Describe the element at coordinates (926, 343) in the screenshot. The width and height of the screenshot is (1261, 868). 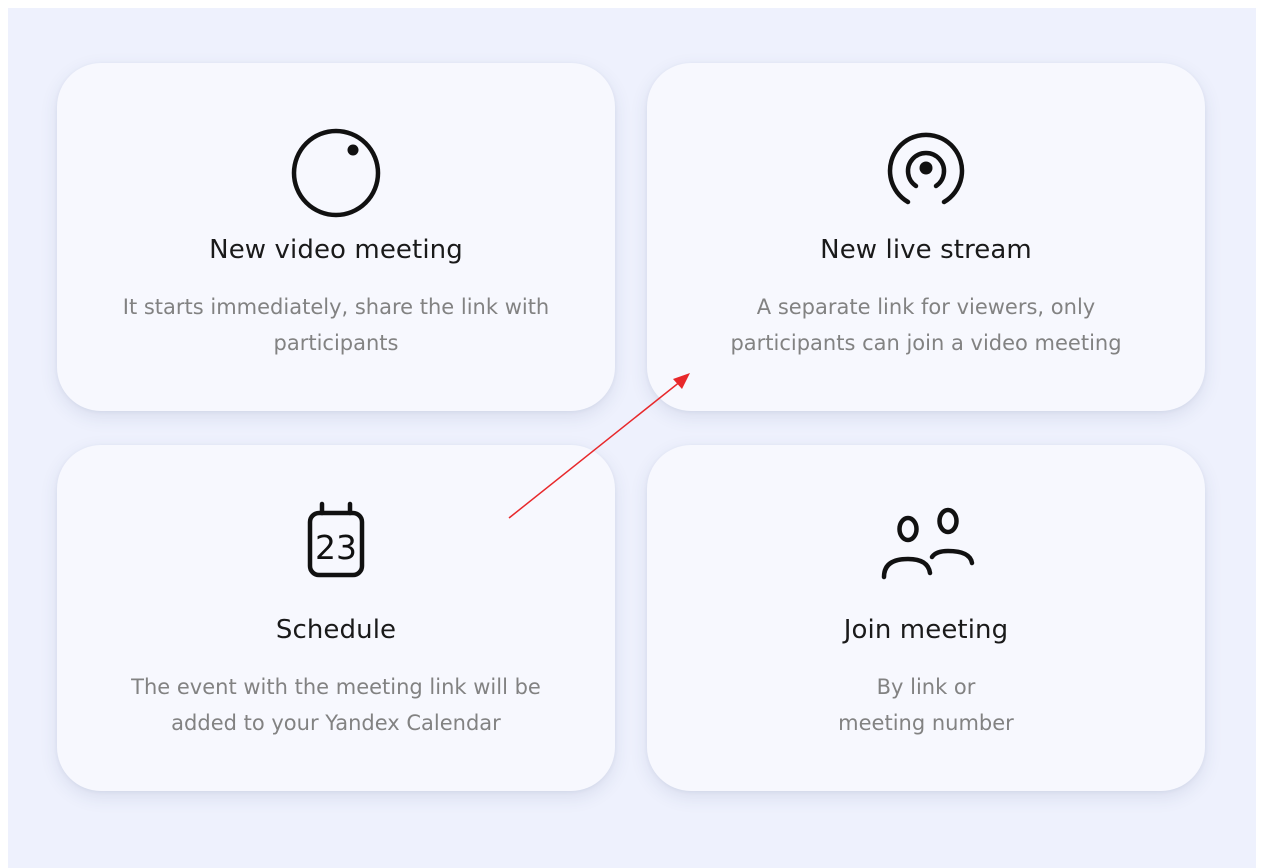
I see `description-line: participants can join a video meeting` at that location.